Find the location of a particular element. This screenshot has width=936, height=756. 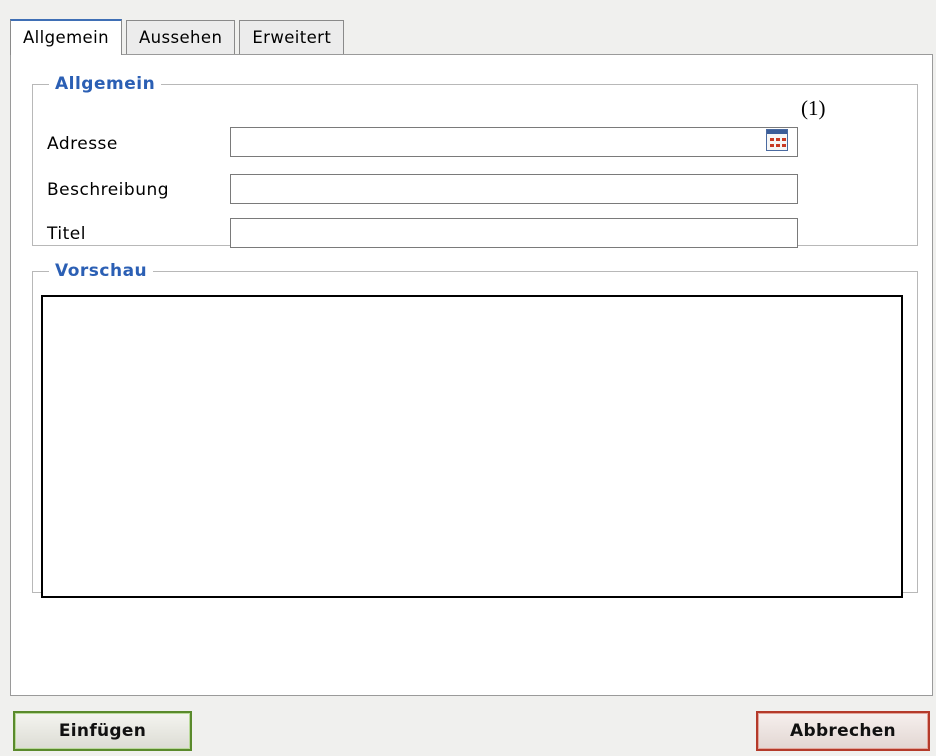

title-label: Titel is located at coordinates (66, 234).